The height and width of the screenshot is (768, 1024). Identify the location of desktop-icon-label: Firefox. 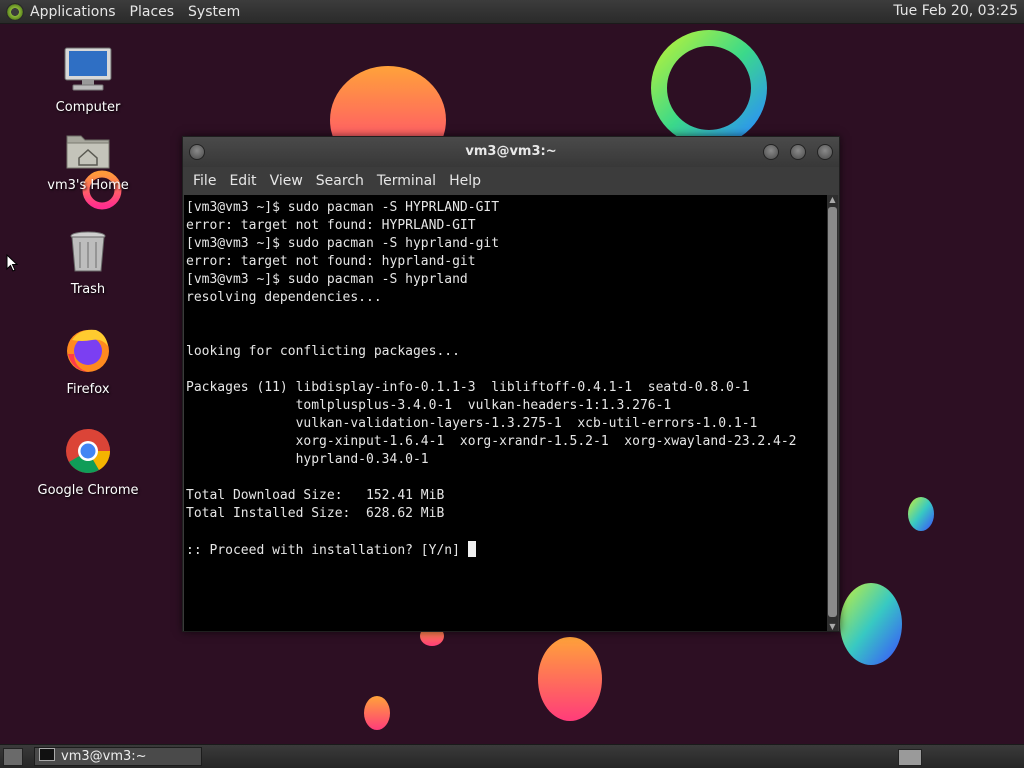
(88, 389).